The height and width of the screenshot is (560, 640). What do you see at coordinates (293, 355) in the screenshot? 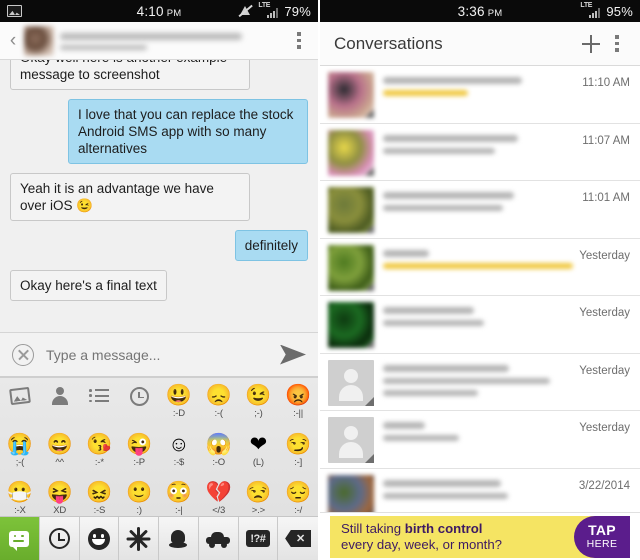
I see `send-icon` at bounding box center [293, 355].